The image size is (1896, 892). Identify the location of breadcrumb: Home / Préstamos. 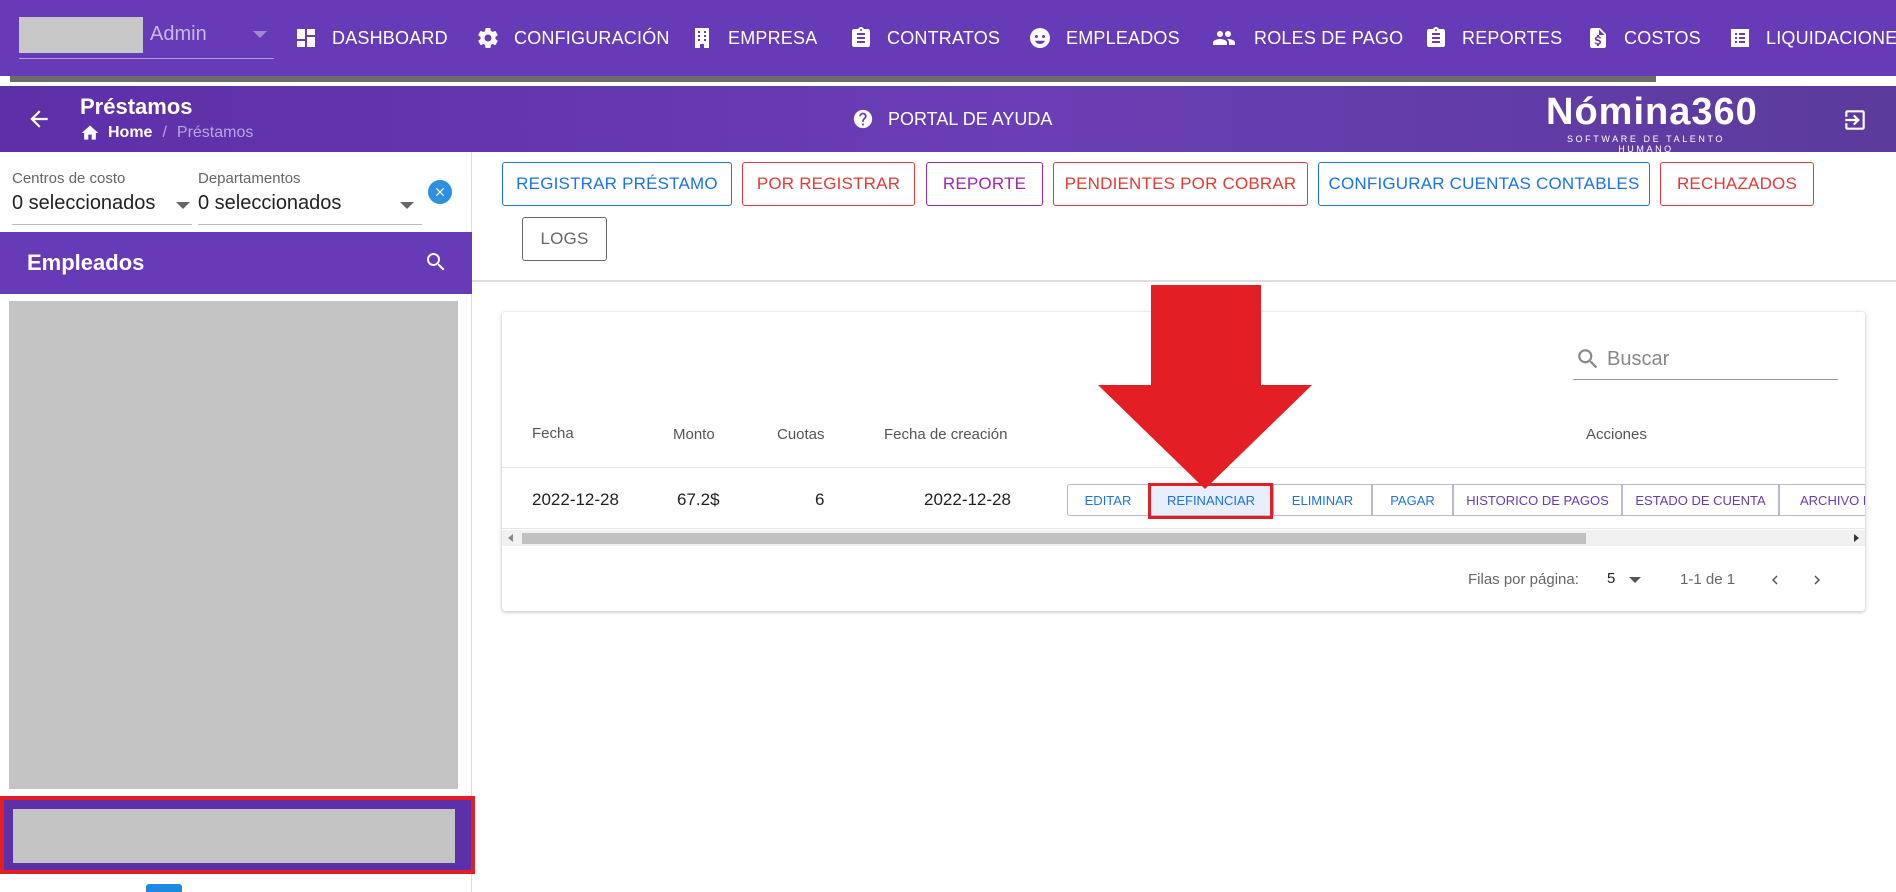
(166, 133).